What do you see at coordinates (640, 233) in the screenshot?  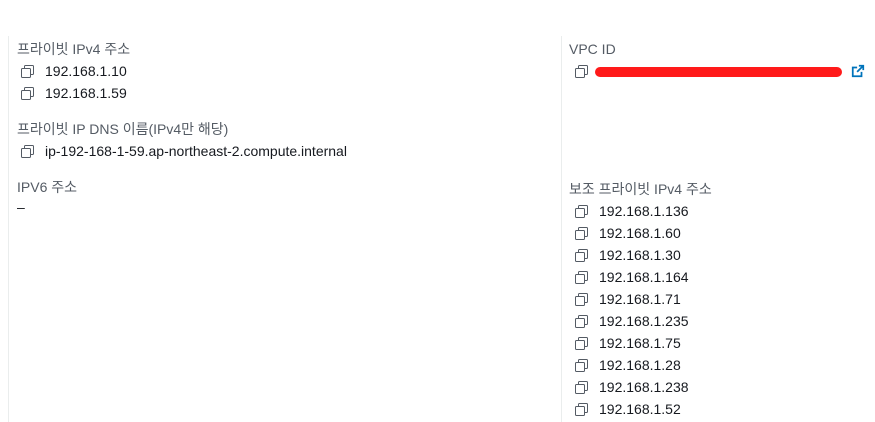 I see `secondary-ipv4-value: 192.168.1.60` at bounding box center [640, 233].